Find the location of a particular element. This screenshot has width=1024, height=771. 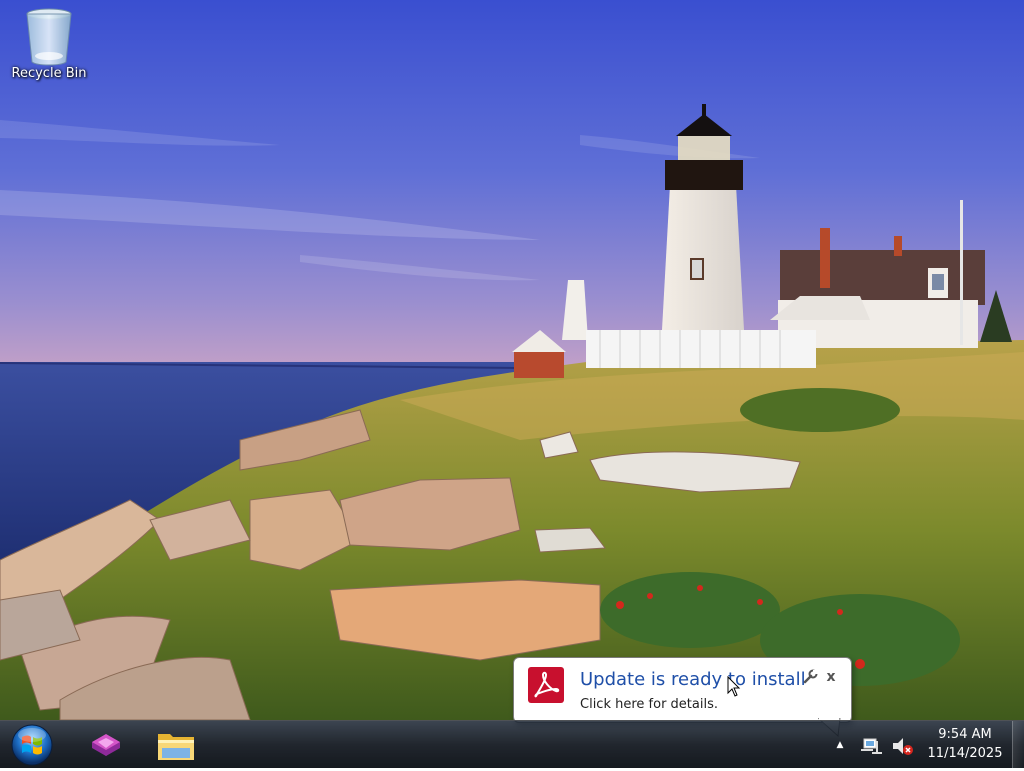

file-explorer-folder-icon is located at coordinates (176, 747).